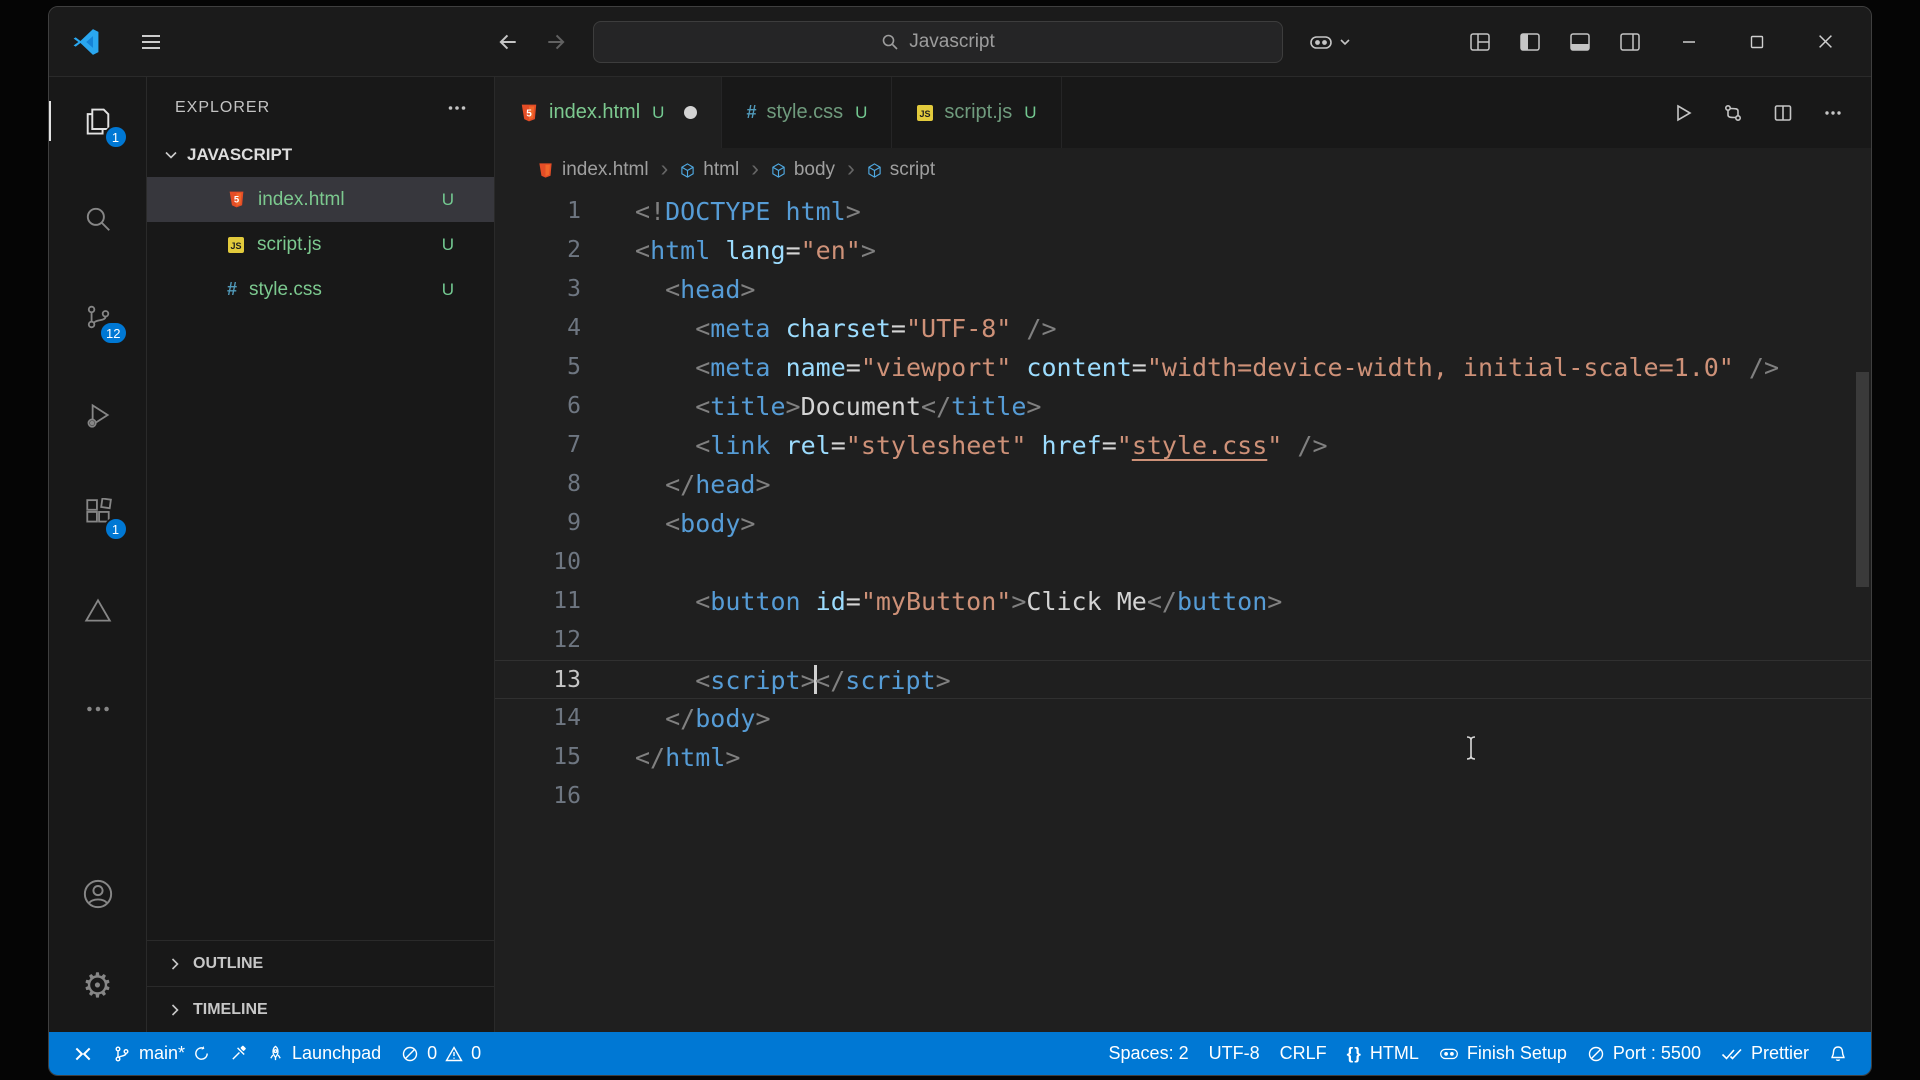  I want to click on editor-scrollbar, so click(1862, 479).